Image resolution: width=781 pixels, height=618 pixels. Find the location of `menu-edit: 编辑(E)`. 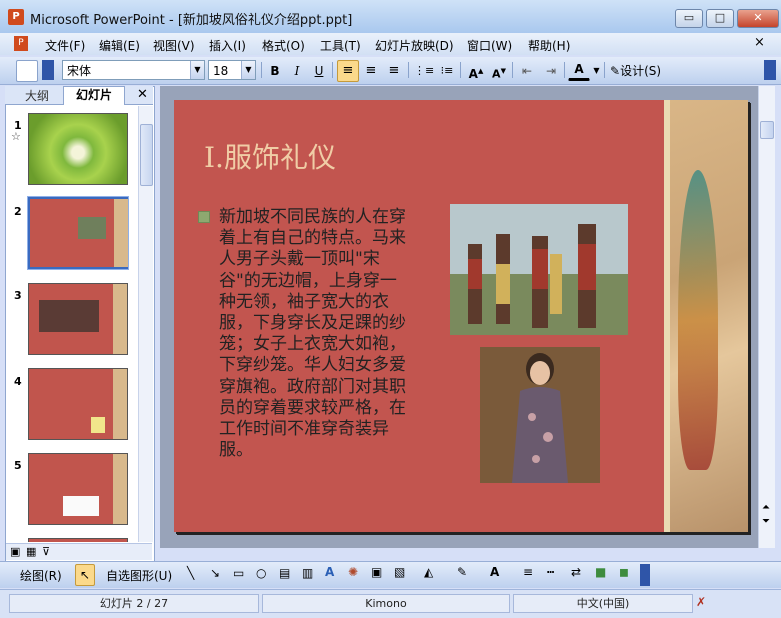

menu-edit: 编辑(E) is located at coordinates (119, 45).